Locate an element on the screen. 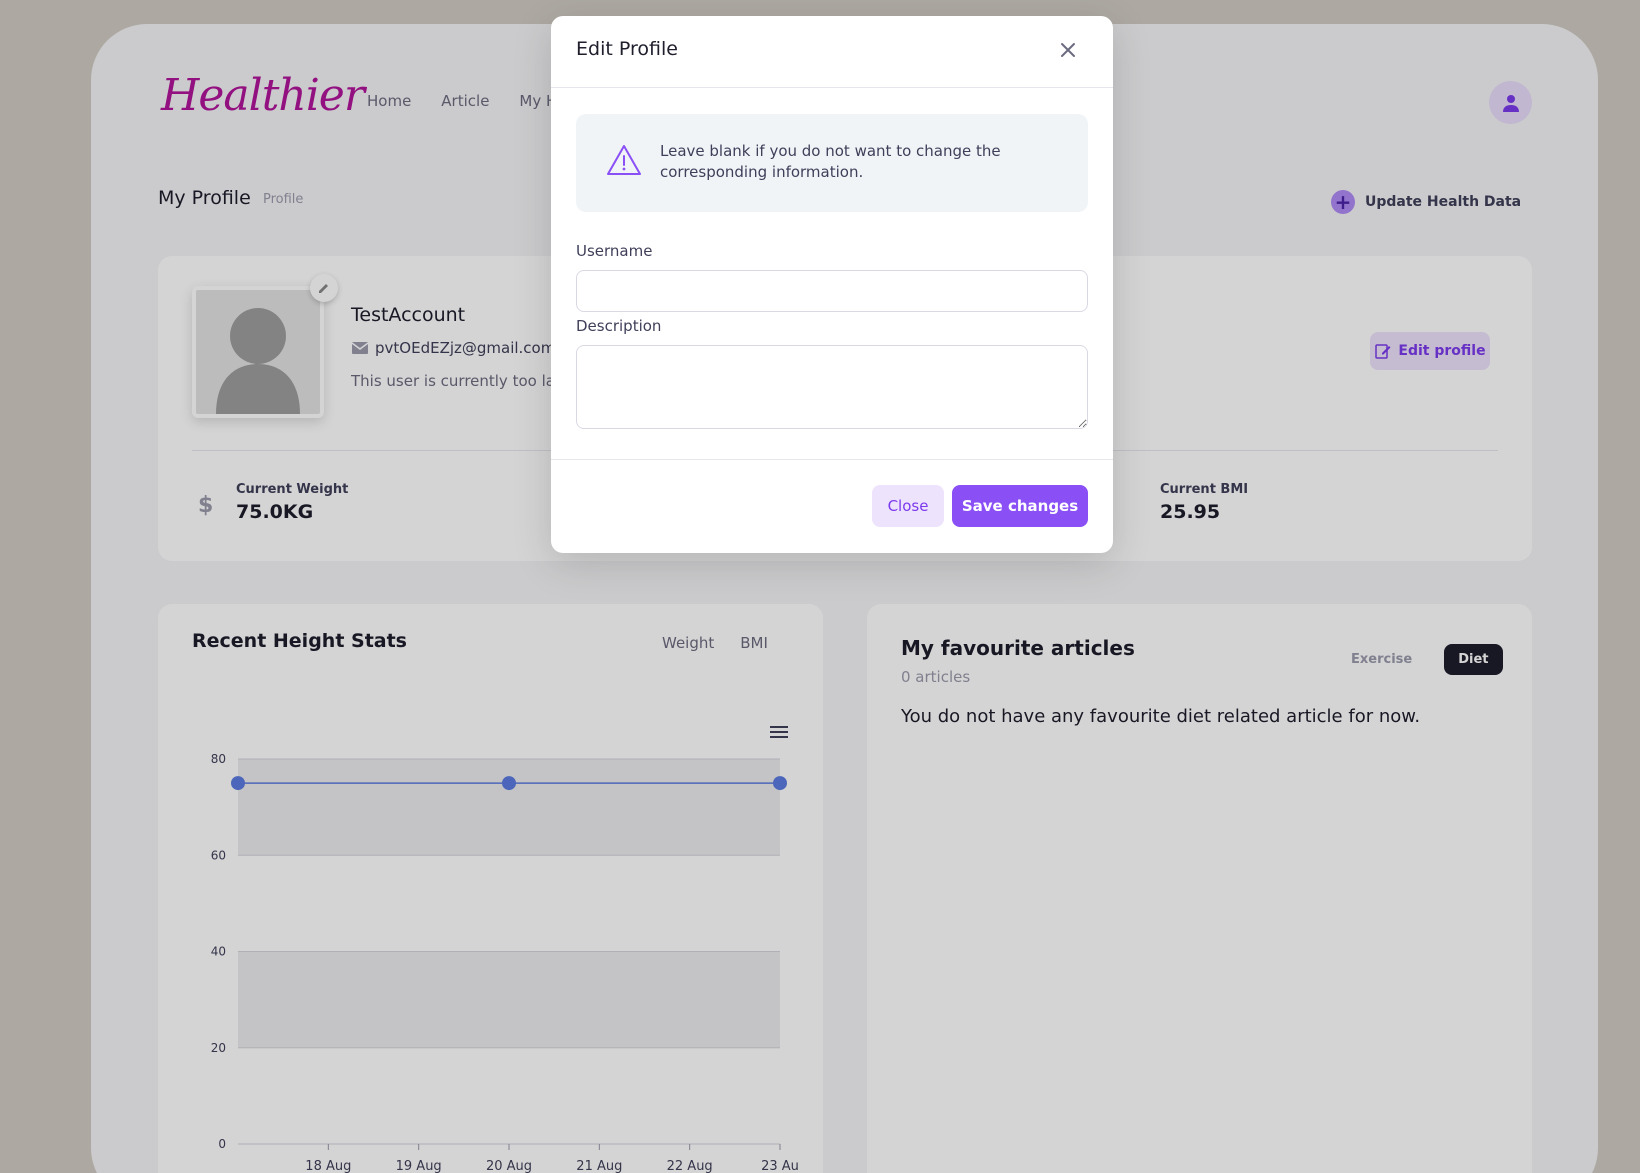  close-icon is located at coordinates (1068, 50).